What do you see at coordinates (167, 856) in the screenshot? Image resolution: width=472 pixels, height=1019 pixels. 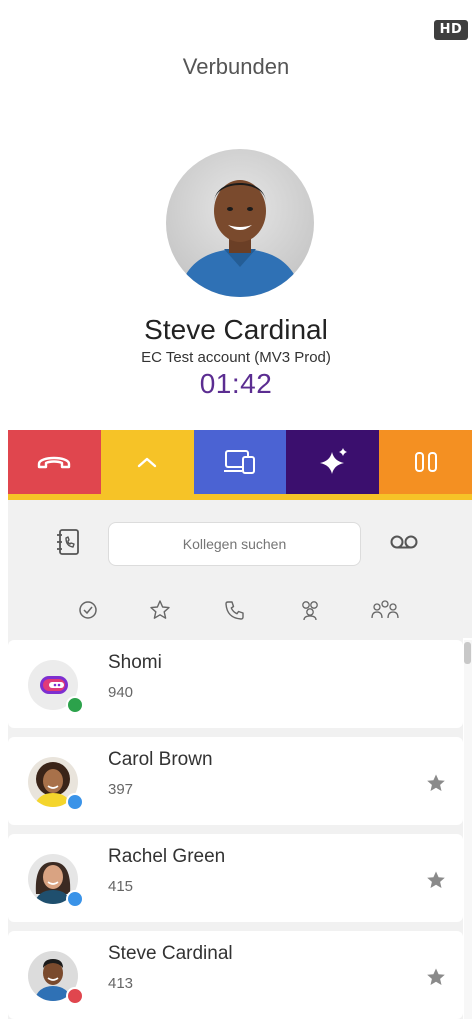 I see `contact-name: Rachel Green` at bounding box center [167, 856].